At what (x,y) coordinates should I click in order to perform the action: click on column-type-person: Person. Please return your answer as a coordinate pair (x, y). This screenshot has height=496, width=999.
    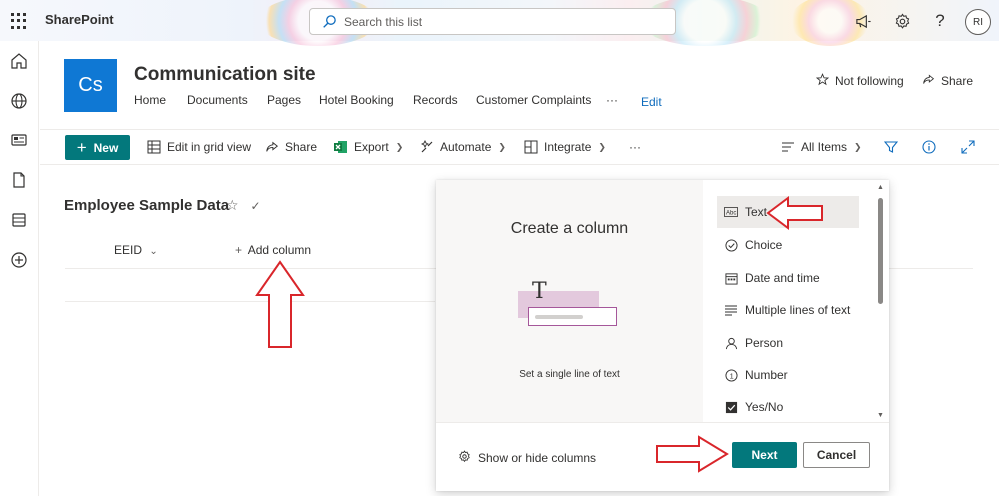
    Looking at the image, I should click on (788, 343).